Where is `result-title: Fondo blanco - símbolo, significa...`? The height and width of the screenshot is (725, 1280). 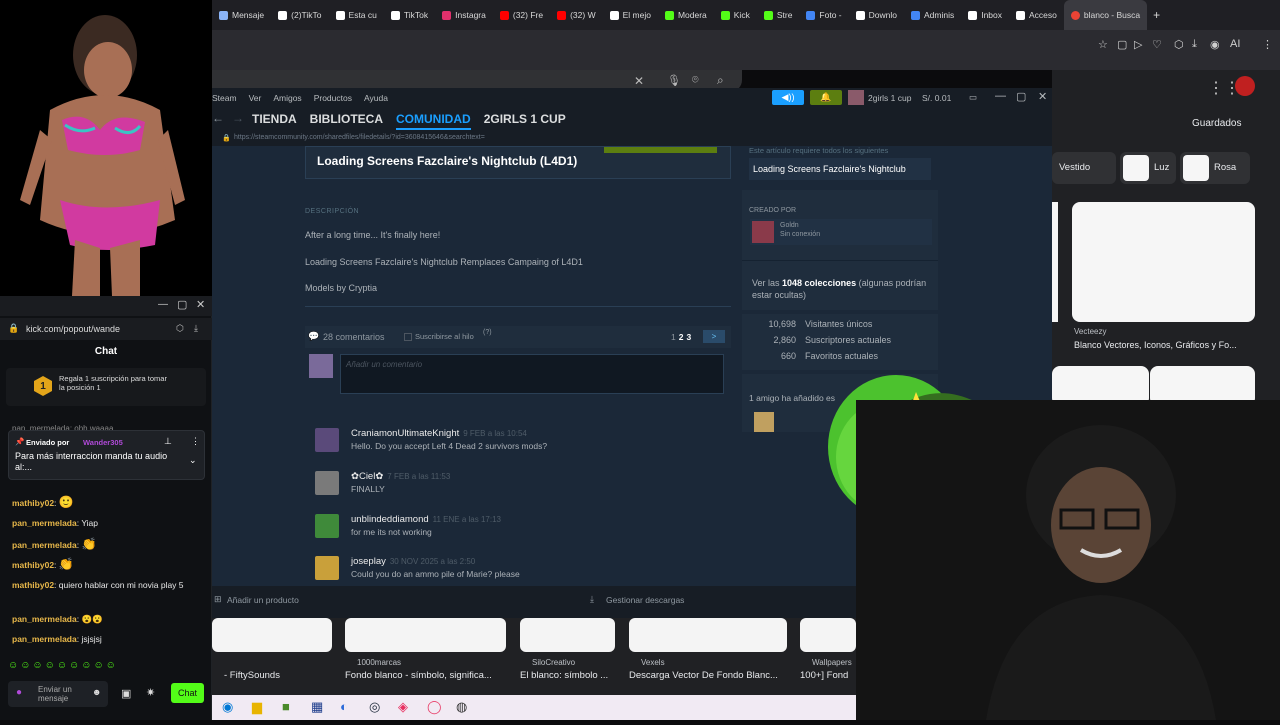 result-title: Fondo blanco - símbolo, significa... is located at coordinates (418, 675).